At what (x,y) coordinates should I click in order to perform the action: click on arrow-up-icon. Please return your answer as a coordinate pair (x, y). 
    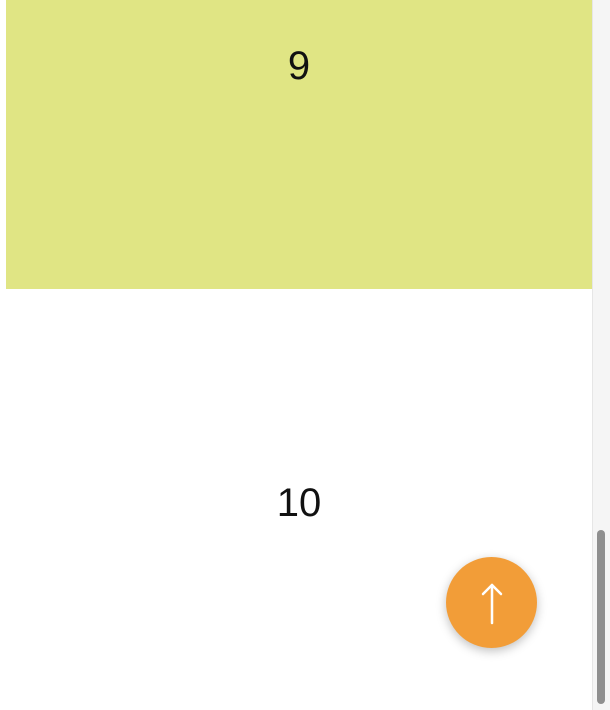
    Looking at the image, I should click on (491, 603).